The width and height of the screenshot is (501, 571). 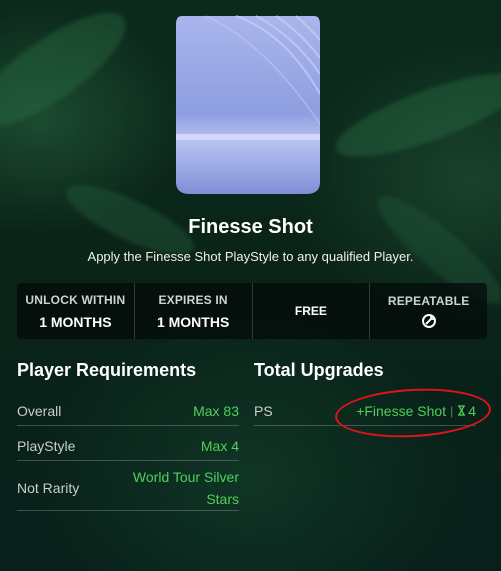 What do you see at coordinates (48, 488) in the screenshot?
I see `requirement-label: Not Rarity` at bounding box center [48, 488].